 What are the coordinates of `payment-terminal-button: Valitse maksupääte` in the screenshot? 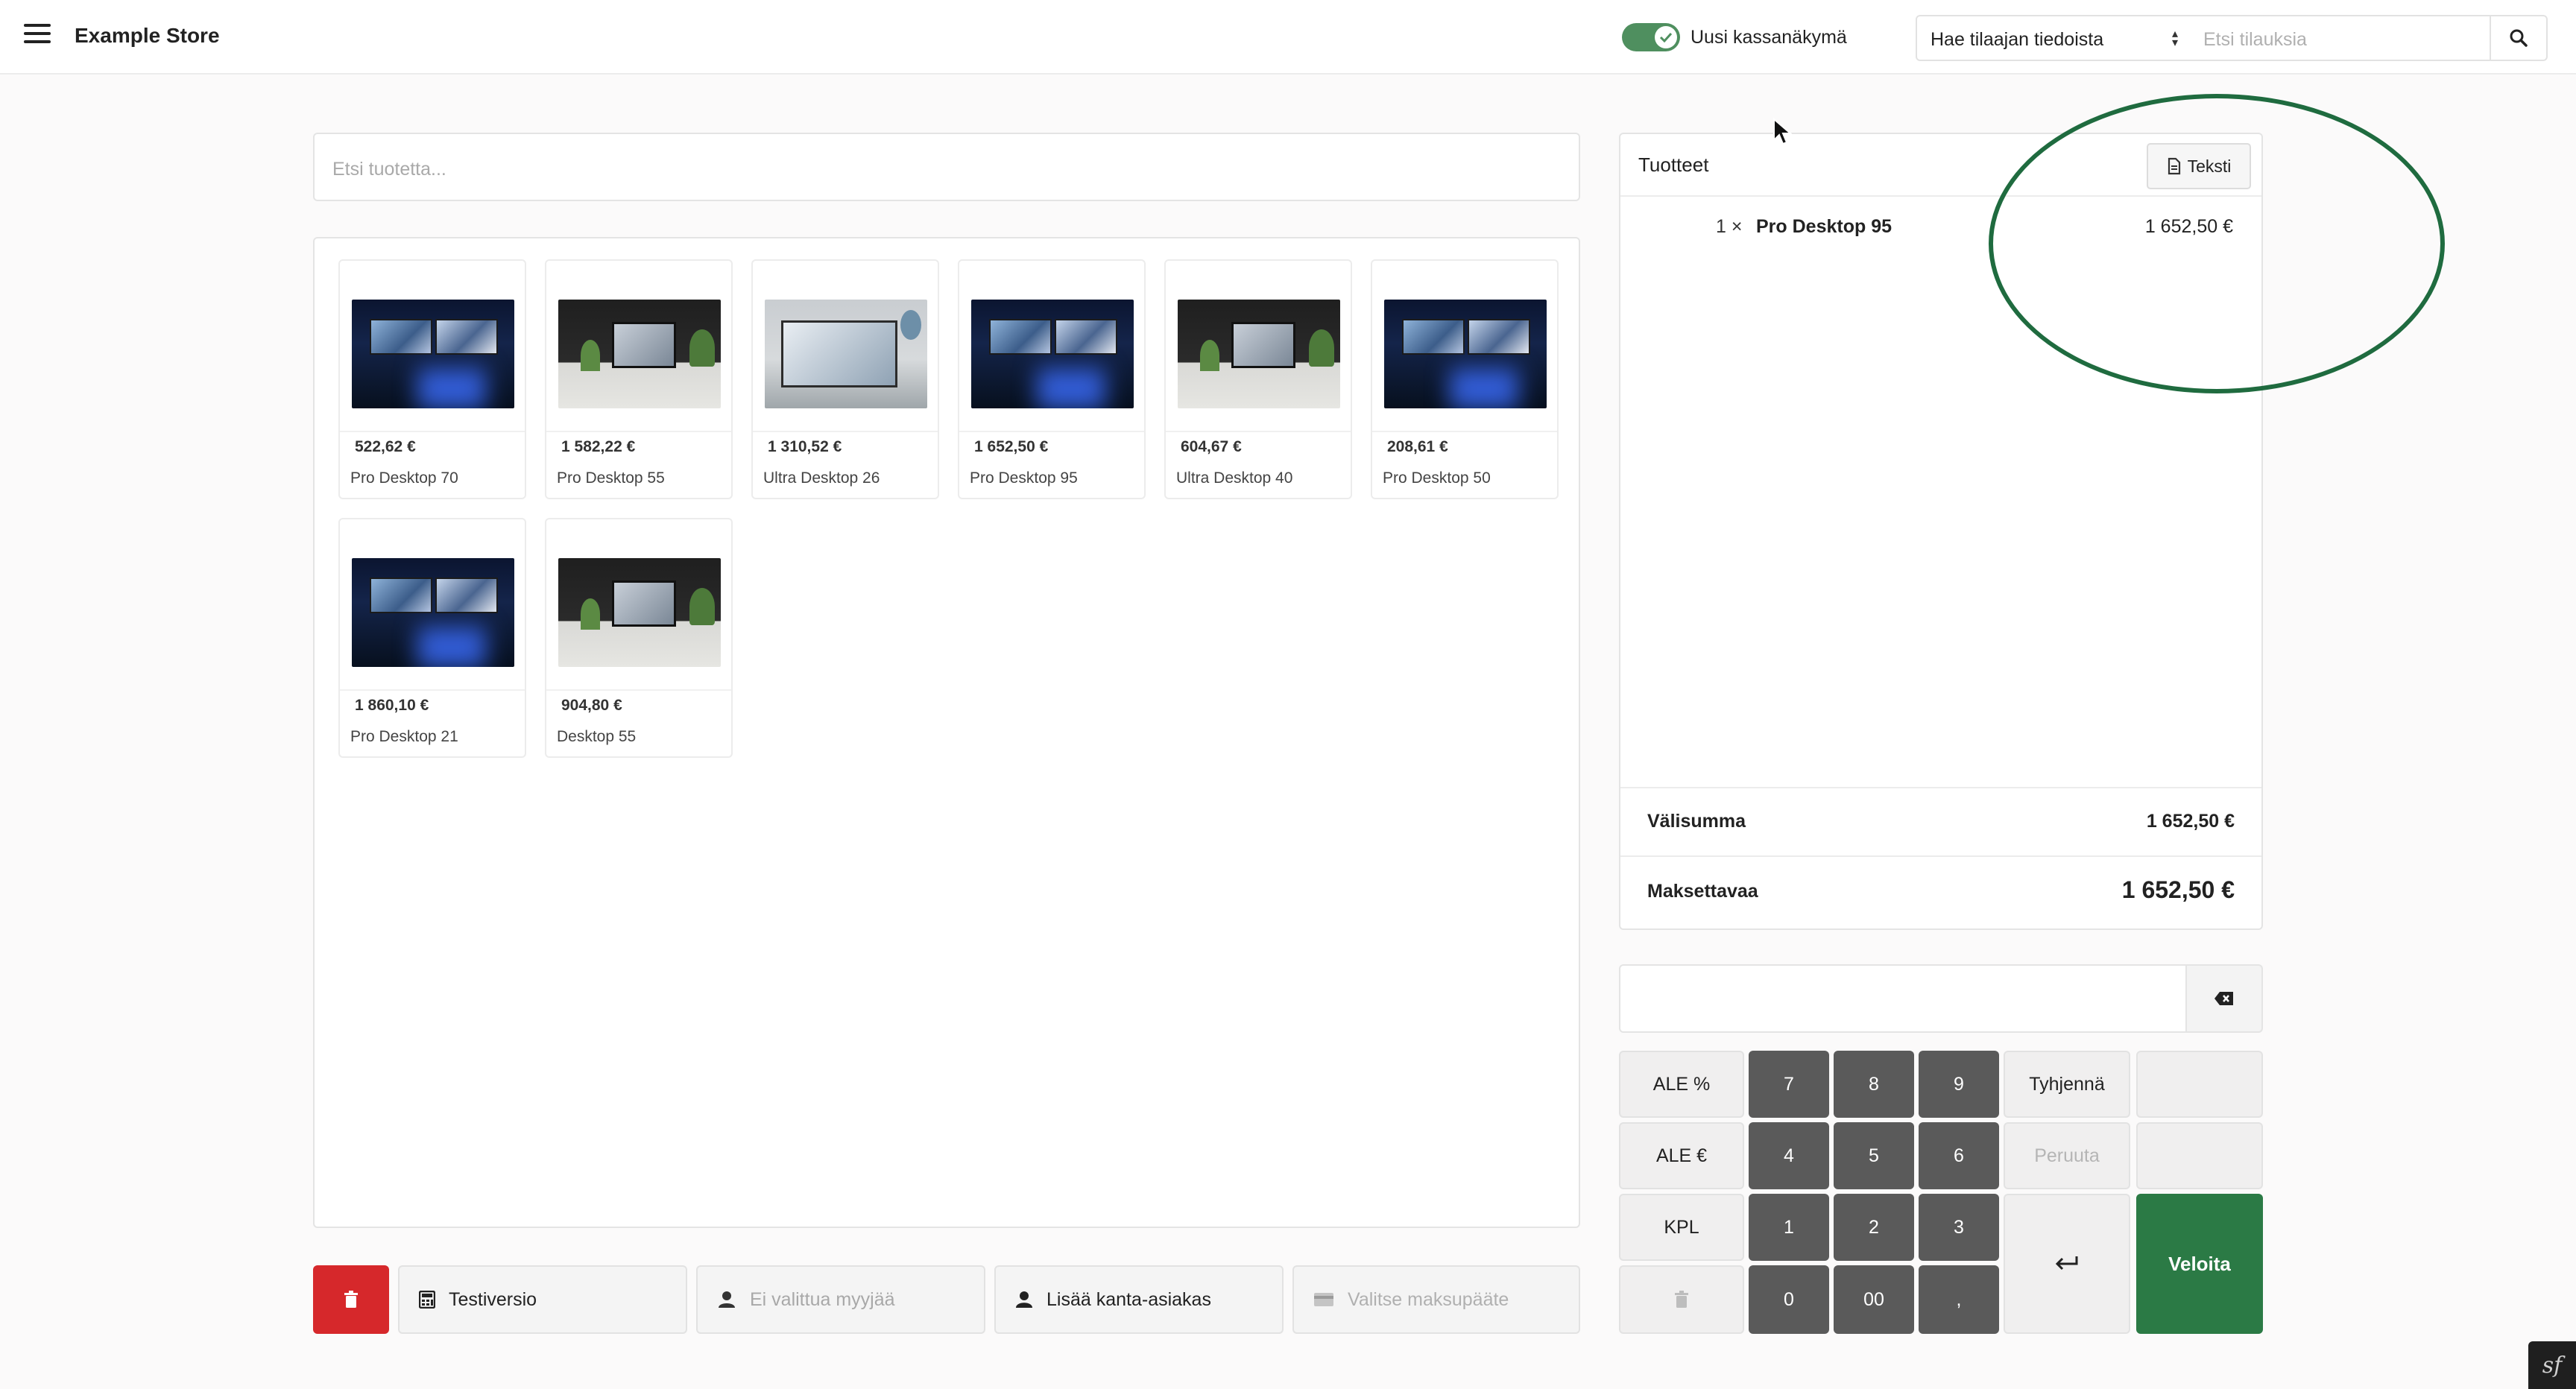 It's located at (1436, 1299).